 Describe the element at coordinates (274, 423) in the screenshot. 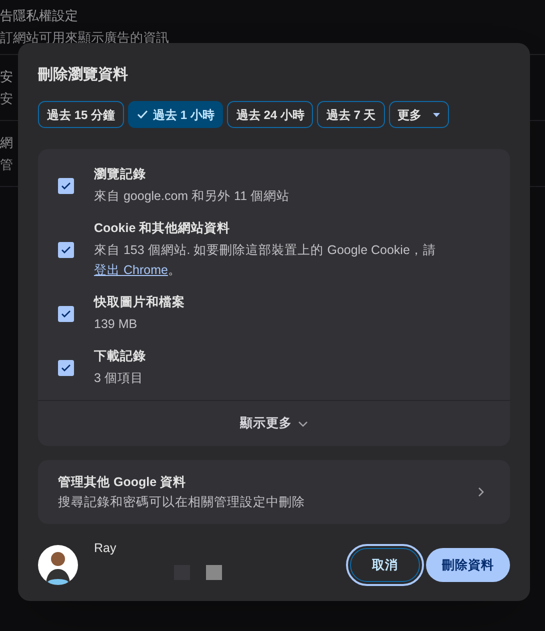

I see `show-more-button: 顯示更多` at that location.